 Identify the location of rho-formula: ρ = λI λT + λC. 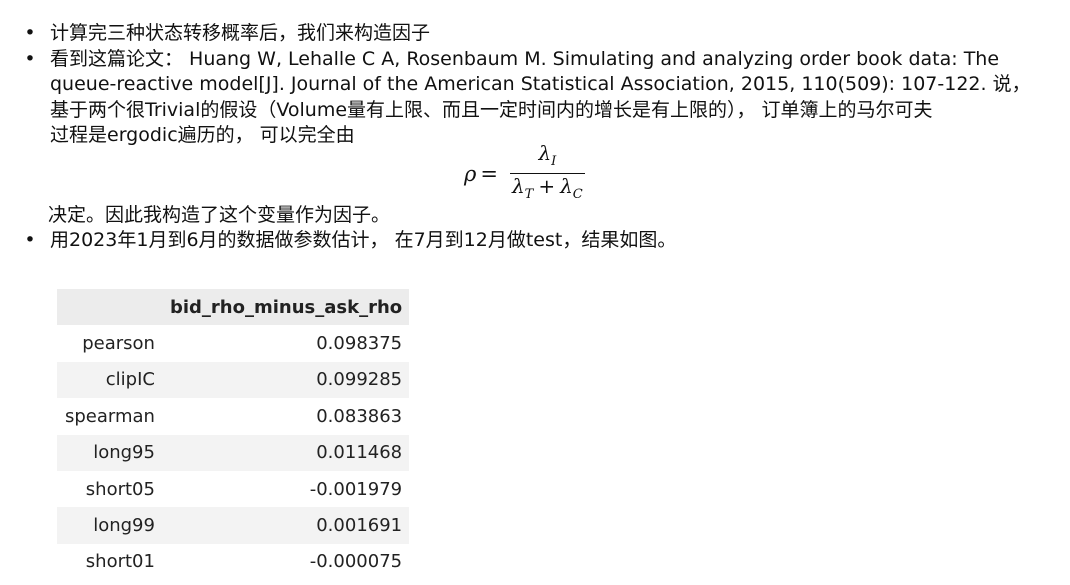
(537, 172).